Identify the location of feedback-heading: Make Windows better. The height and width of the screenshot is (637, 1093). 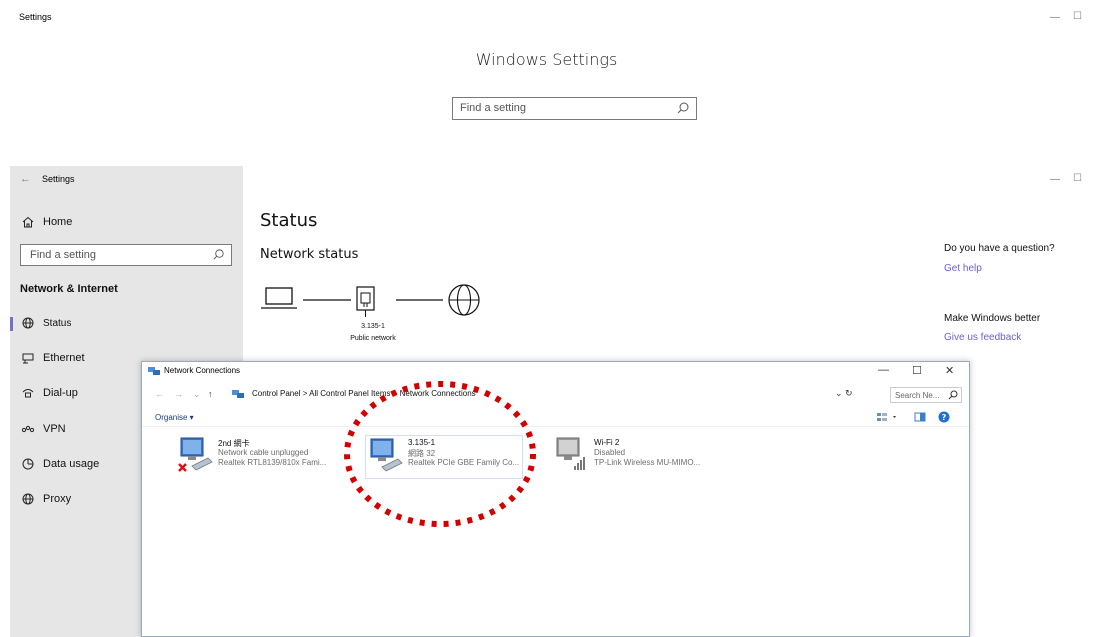
(992, 318).